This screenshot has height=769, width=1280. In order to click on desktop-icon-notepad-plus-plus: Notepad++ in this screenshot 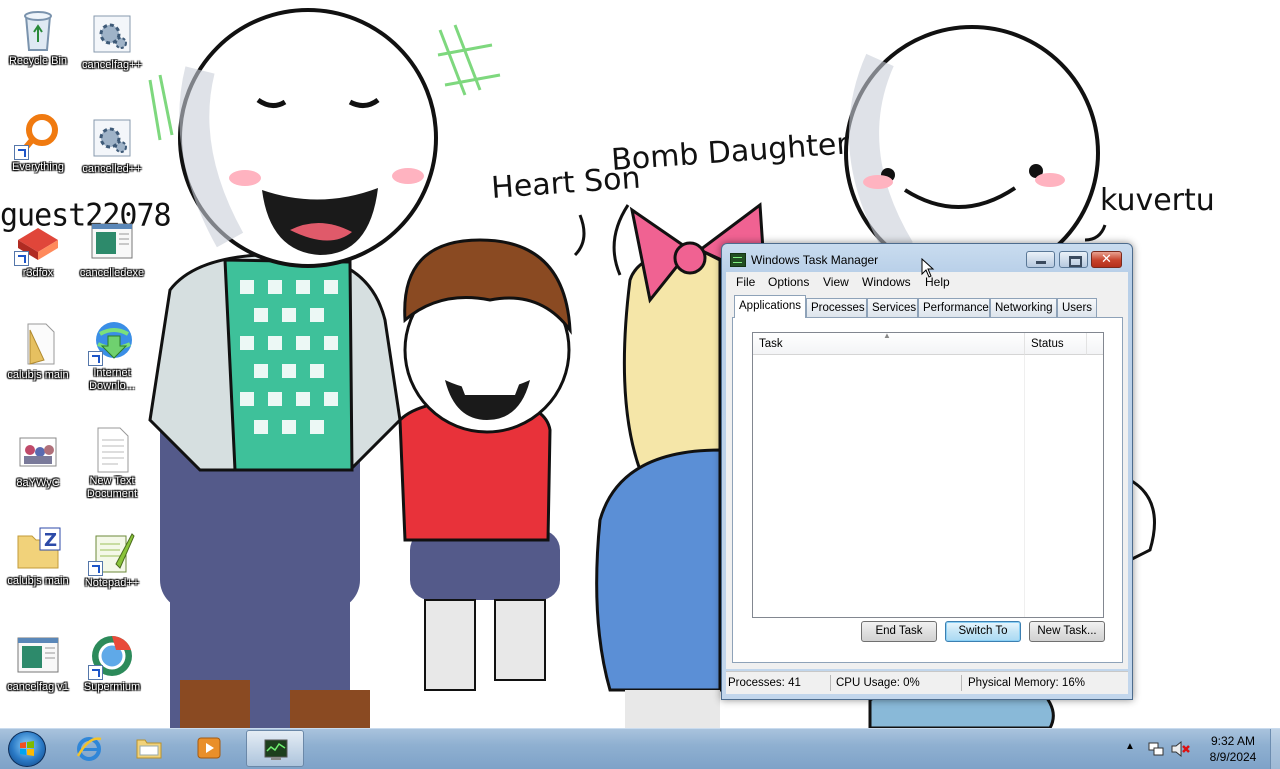, I will do `click(112, 559)`.